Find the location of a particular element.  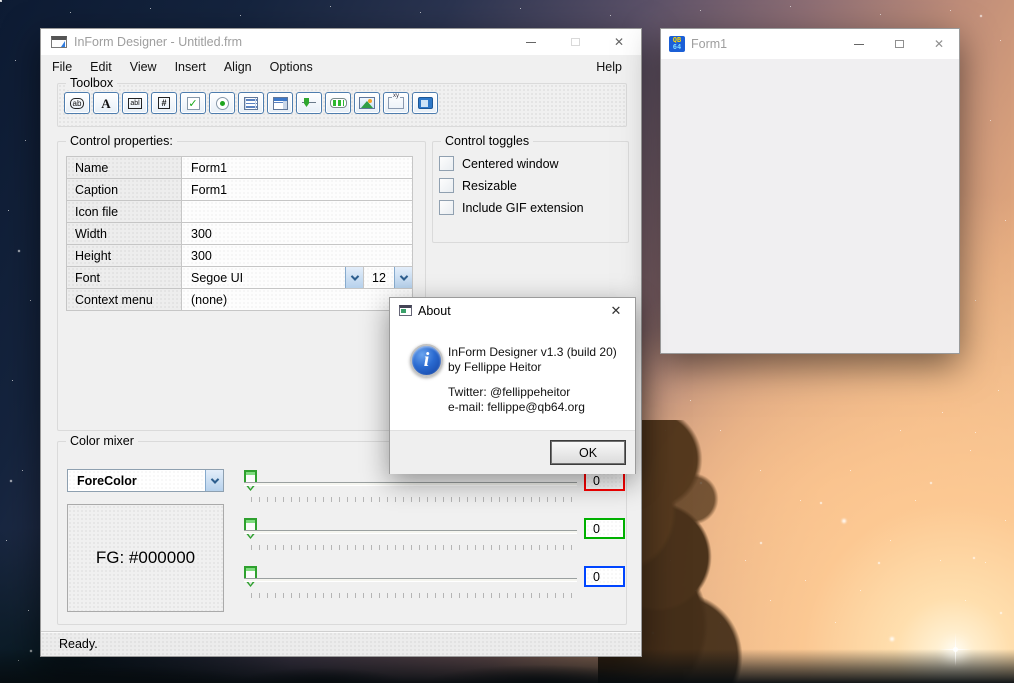

radio-button-icon is located at coordinates (222, 103).